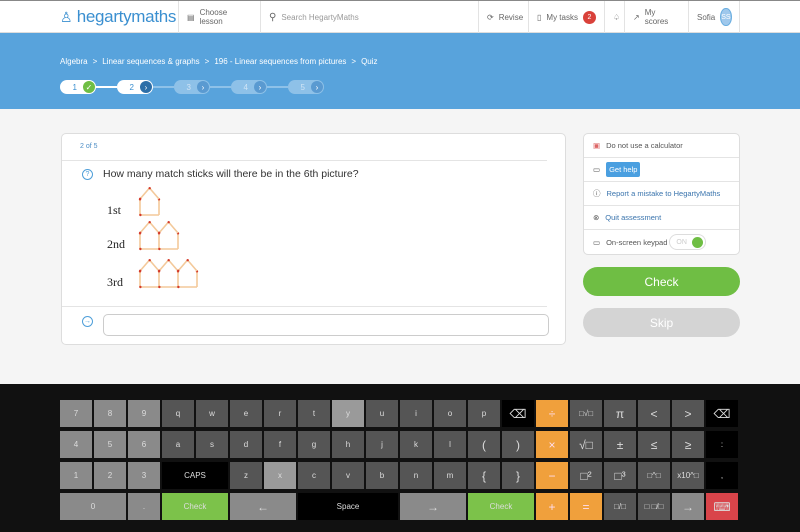  I want to click on choose-lesson-button: ▤ Choose lesson, so click(219, 17).